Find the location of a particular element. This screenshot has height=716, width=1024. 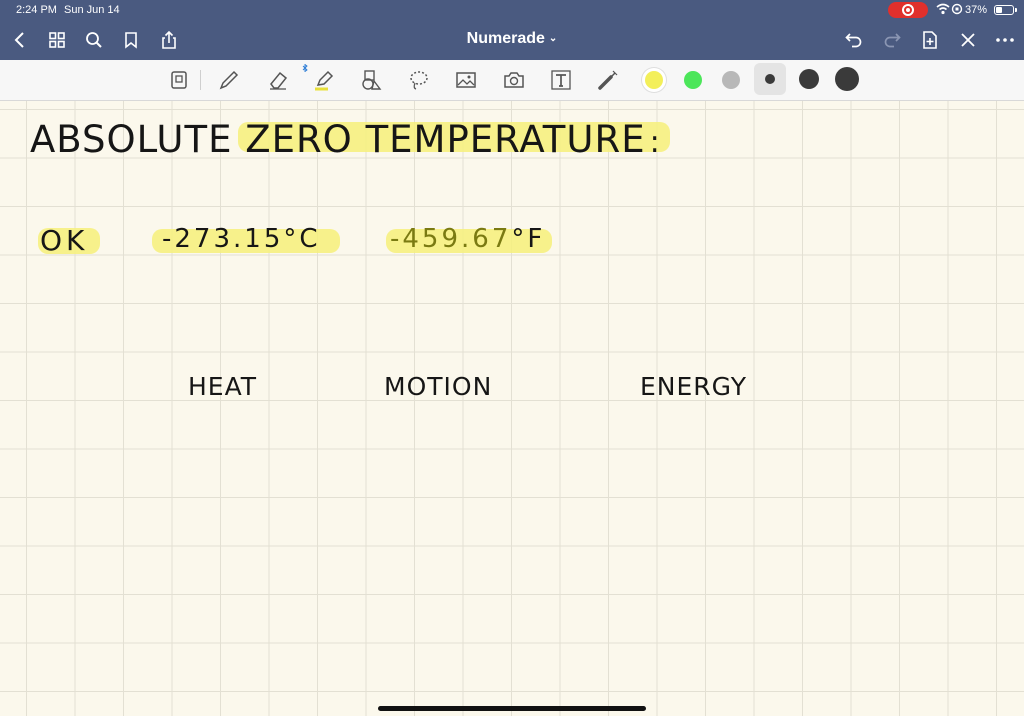

navigation-bar: Numerade ⌄ is located at coordinates (512, 40).